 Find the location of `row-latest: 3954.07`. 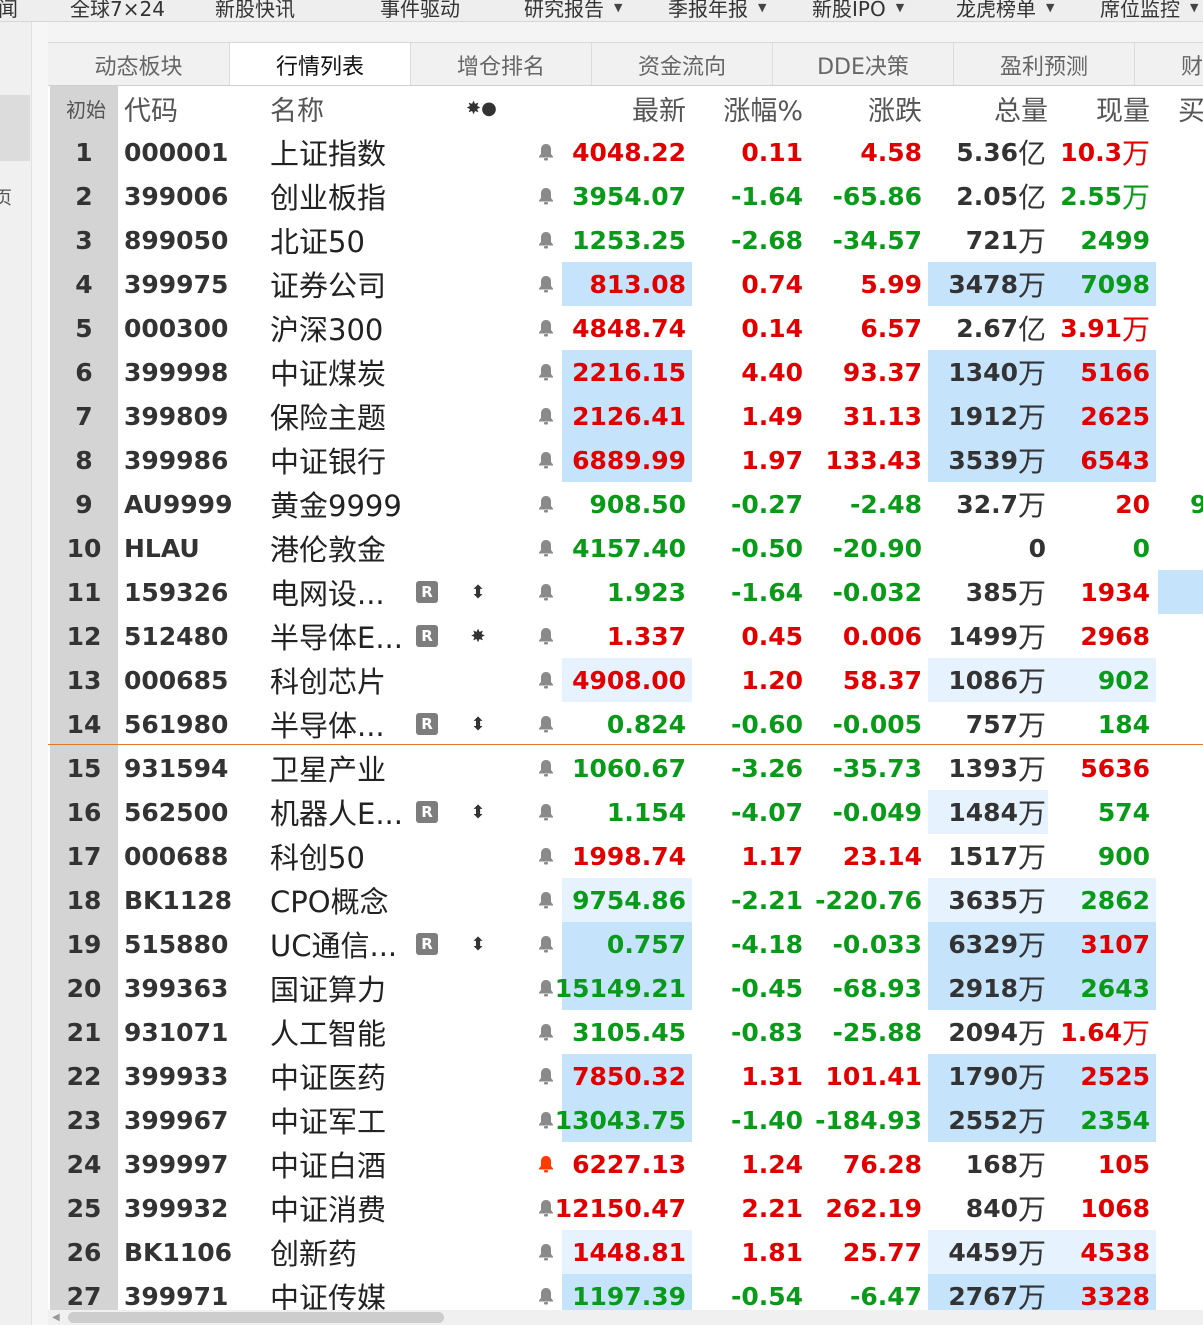

row-latest: 3954.07 is located at coordinates (629, 196).